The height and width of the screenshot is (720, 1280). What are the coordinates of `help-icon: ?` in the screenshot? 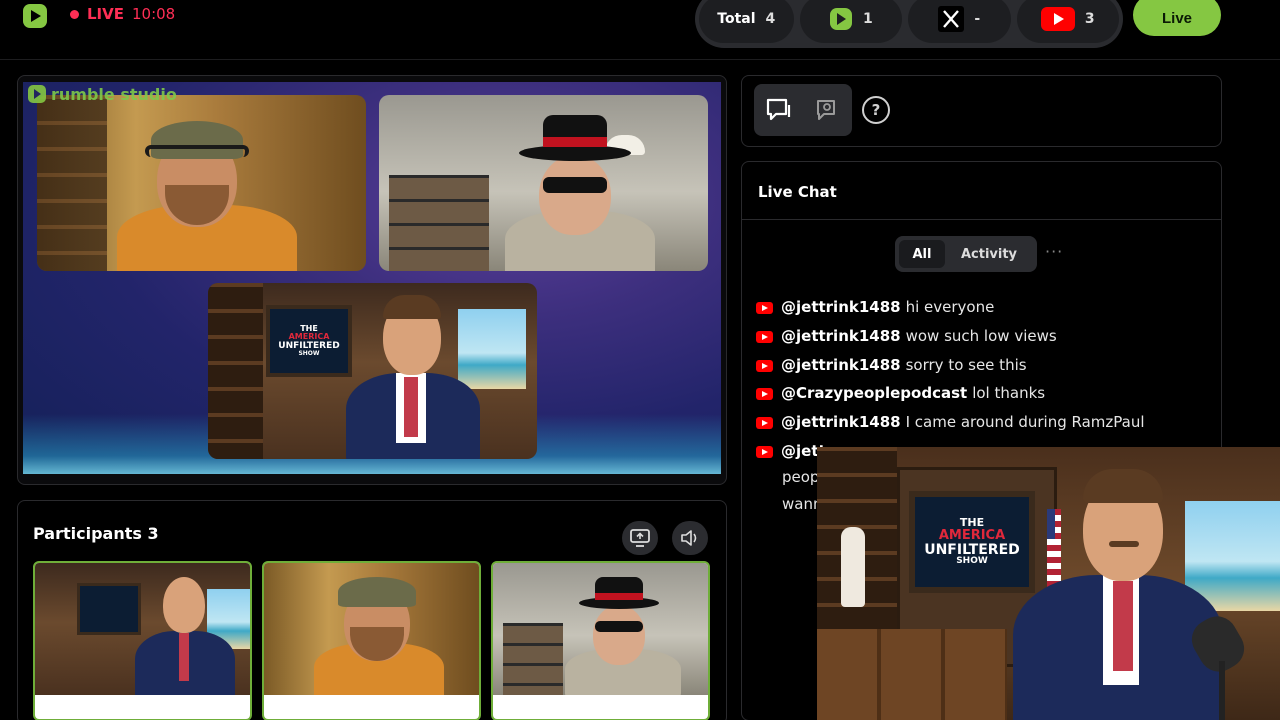 It's located at (876, 110).